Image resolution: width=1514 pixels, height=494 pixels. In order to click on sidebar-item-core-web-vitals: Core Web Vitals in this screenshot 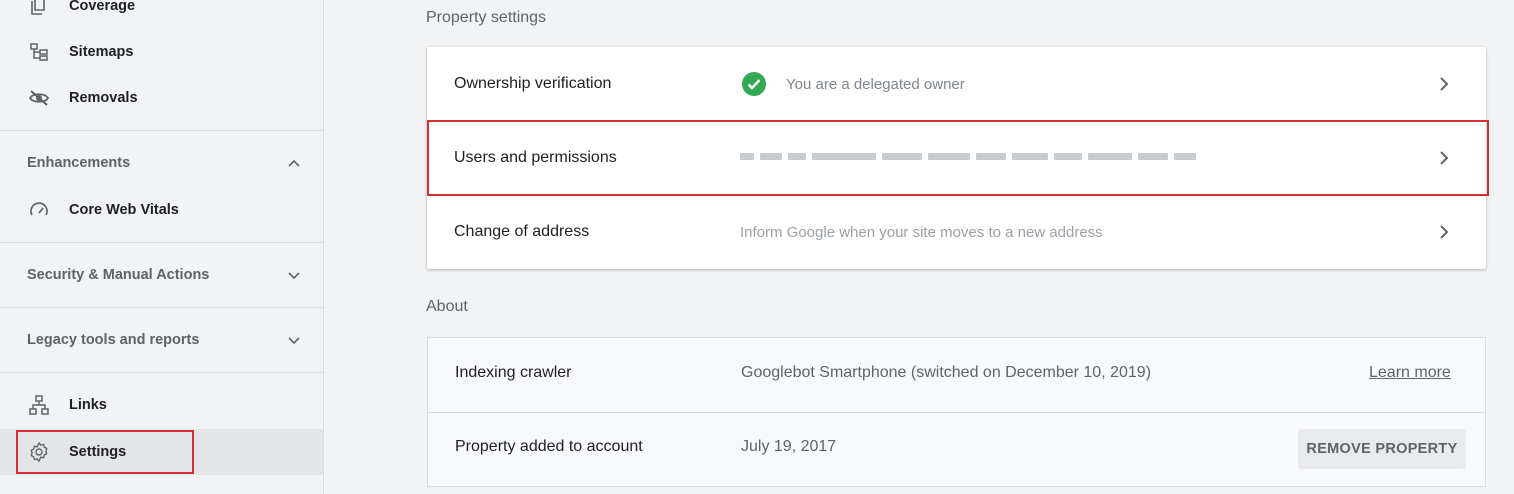, I will do `click(161, 210)`.